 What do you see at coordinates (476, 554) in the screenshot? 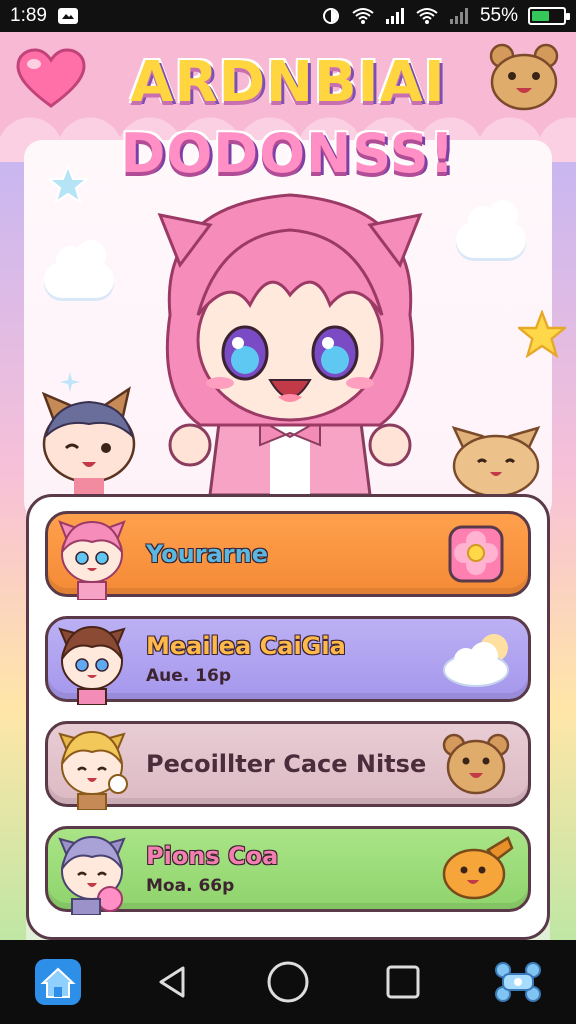
I see `flower-icon` at bounding box center [476, 554].